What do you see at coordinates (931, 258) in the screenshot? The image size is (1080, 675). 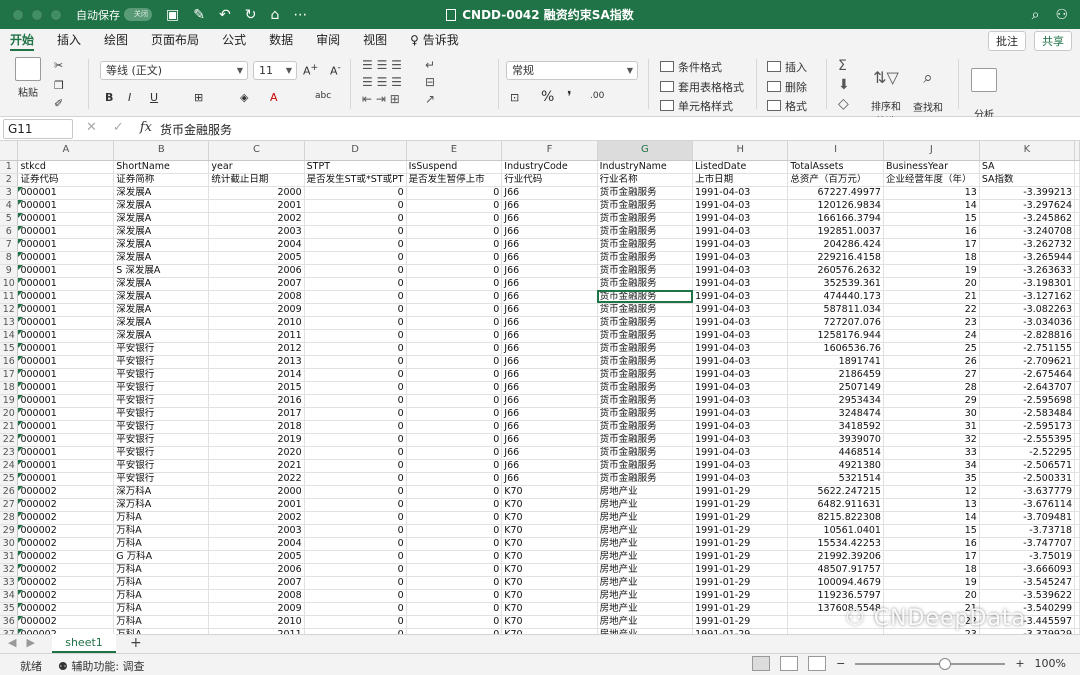 I see `cell-j8: 18` at bounding box center [931, 258].